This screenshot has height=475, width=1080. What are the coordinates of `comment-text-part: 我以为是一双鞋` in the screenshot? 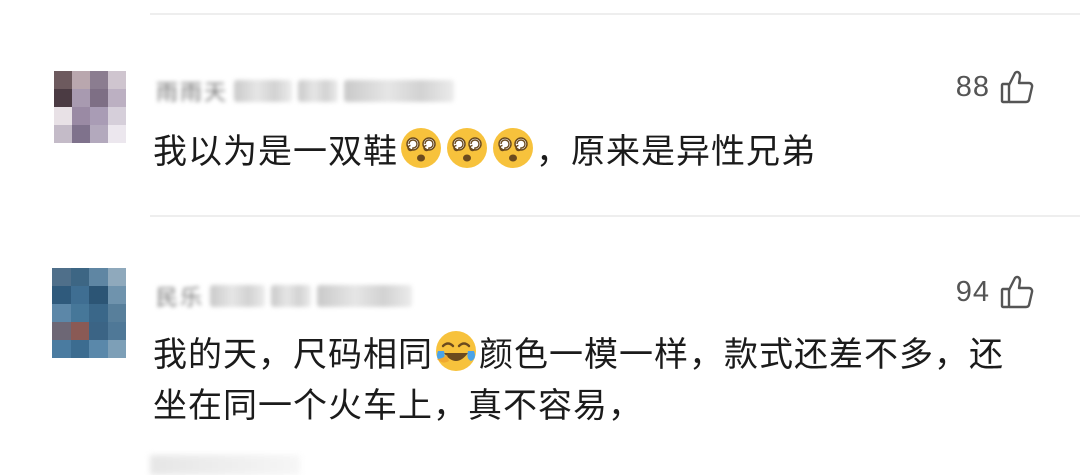 It's located at (275, 152).